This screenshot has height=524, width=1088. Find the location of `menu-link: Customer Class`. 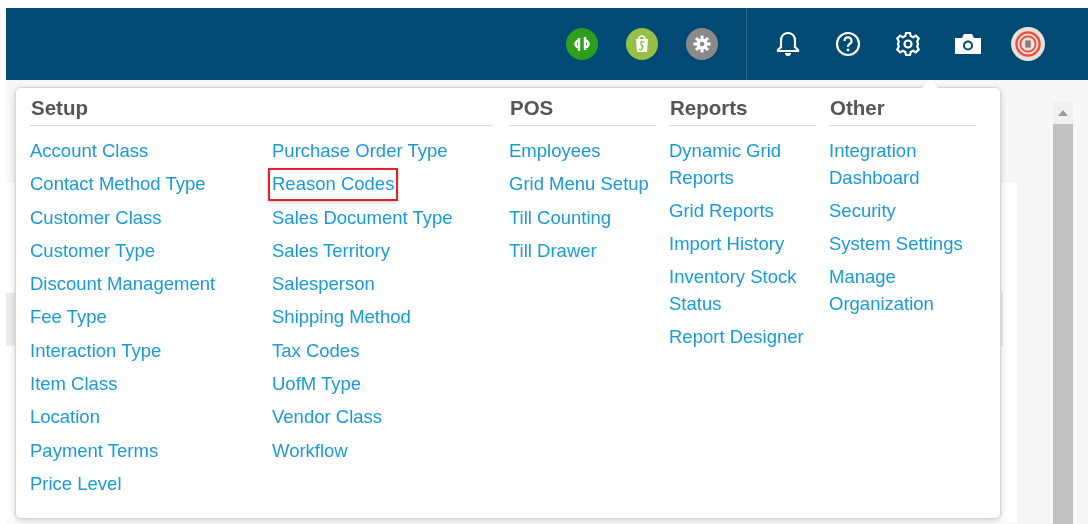

menu-link: Customer Class is located at coordinates (96, 218).